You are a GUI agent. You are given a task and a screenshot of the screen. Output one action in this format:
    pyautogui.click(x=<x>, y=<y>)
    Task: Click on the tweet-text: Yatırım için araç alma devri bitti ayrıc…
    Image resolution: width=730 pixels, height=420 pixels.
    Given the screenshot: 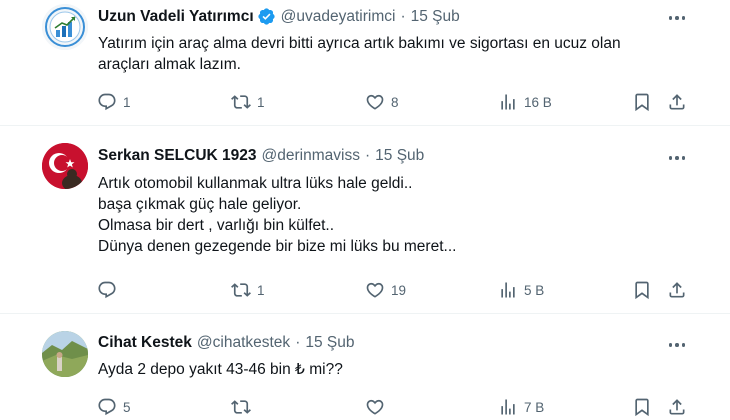 What is the action you would take?
    pyautogui.click(x=398, y=54)
    